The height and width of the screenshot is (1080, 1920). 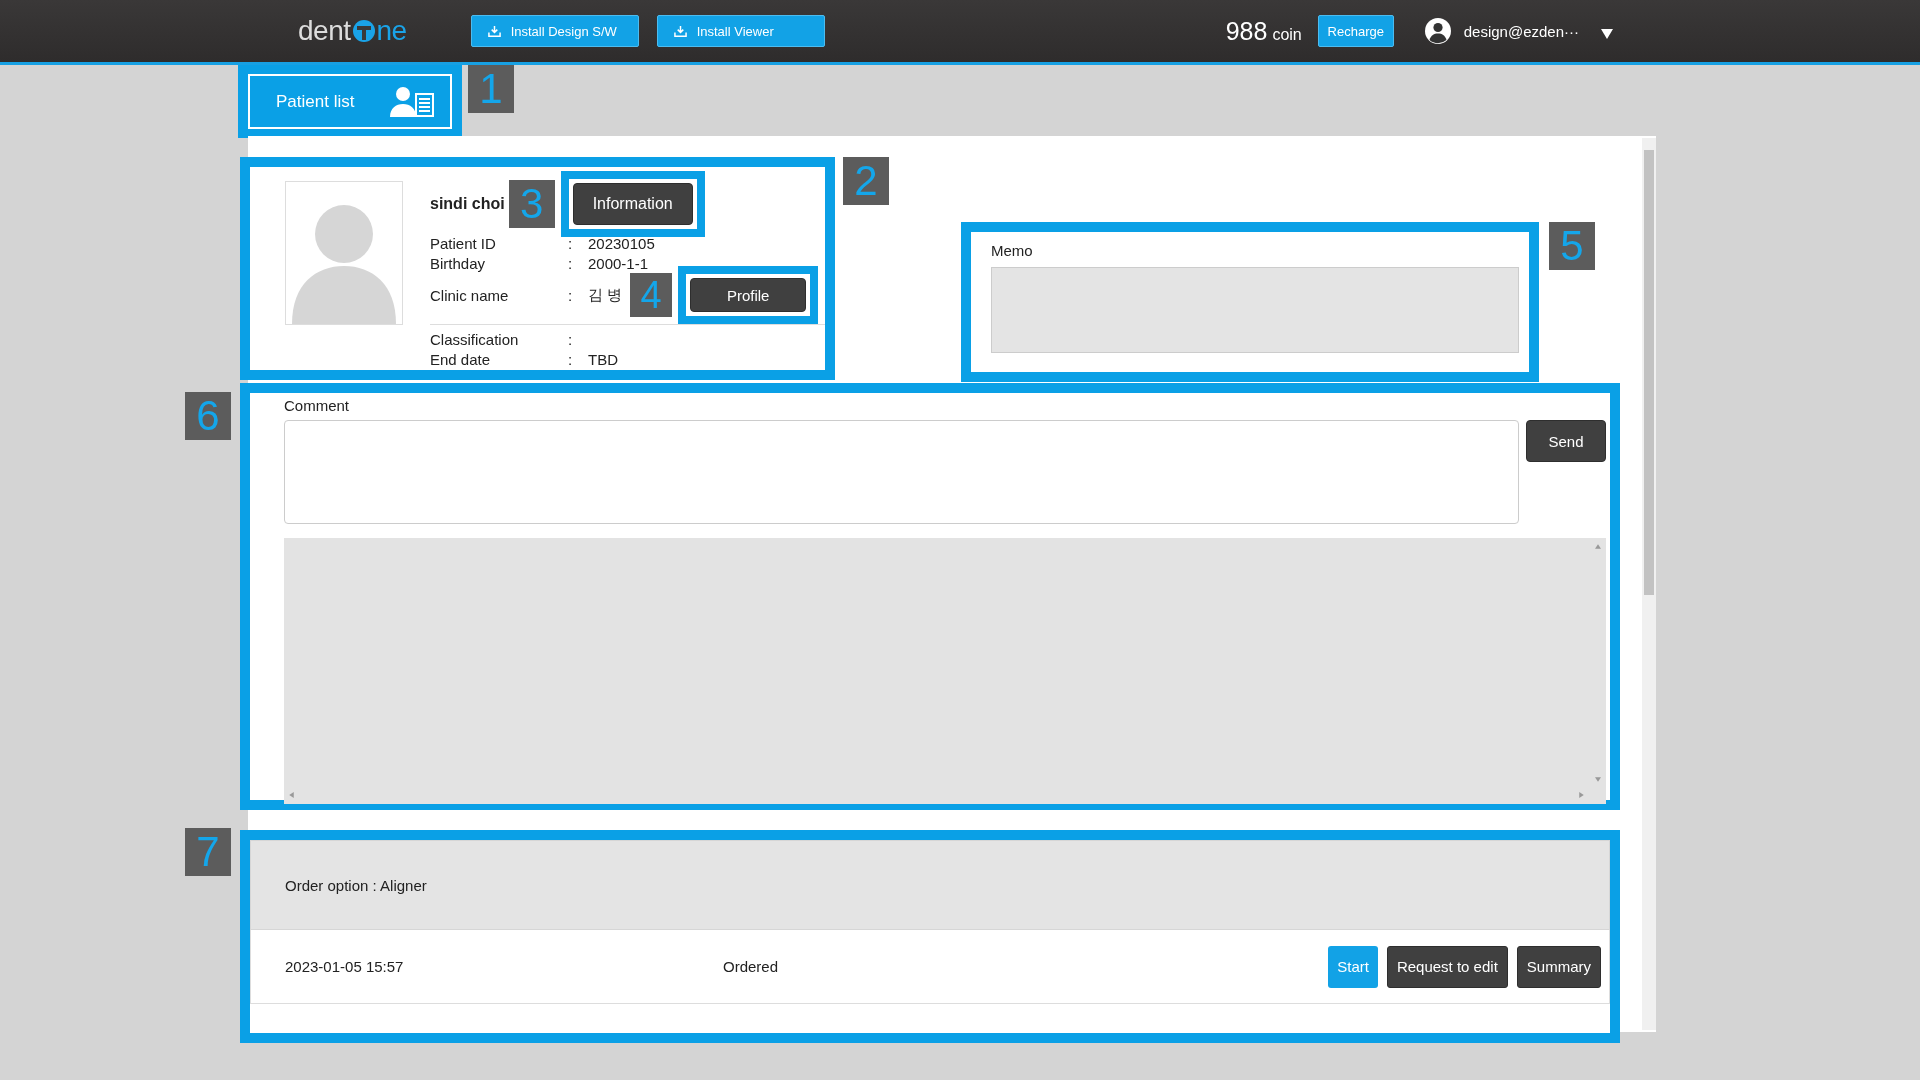 I want to click on scroll-right-icon, so click(x=1581, y=795).